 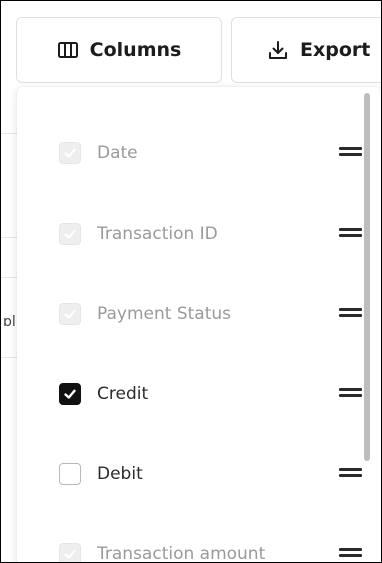 What do you see at coordinates (157, 234) in the screenshot?
I see `column-option-label: Transaction ID` at bounding box center [157, 234].